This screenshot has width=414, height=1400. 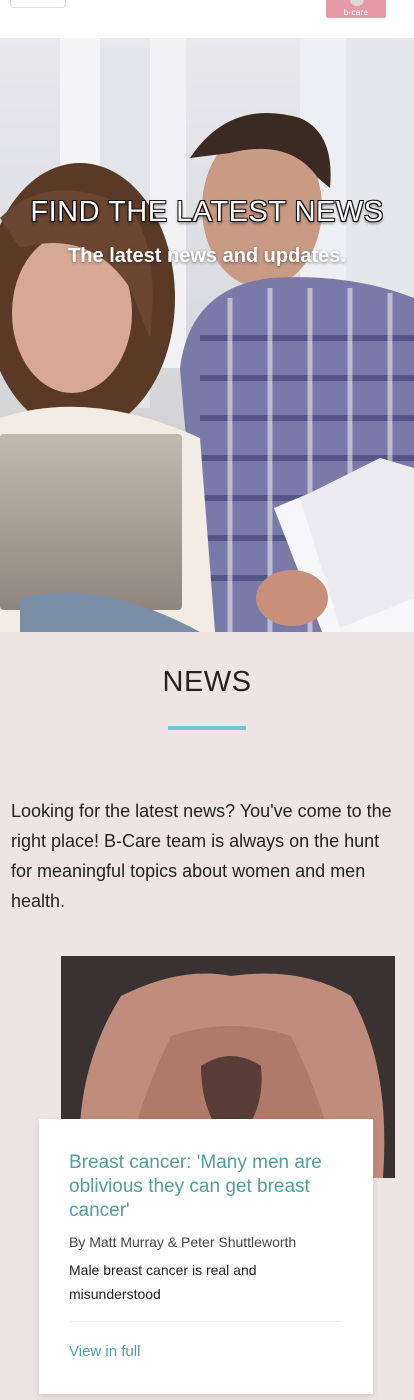 I want to click on brand-logo: b-care, so click(x=356, y=9).